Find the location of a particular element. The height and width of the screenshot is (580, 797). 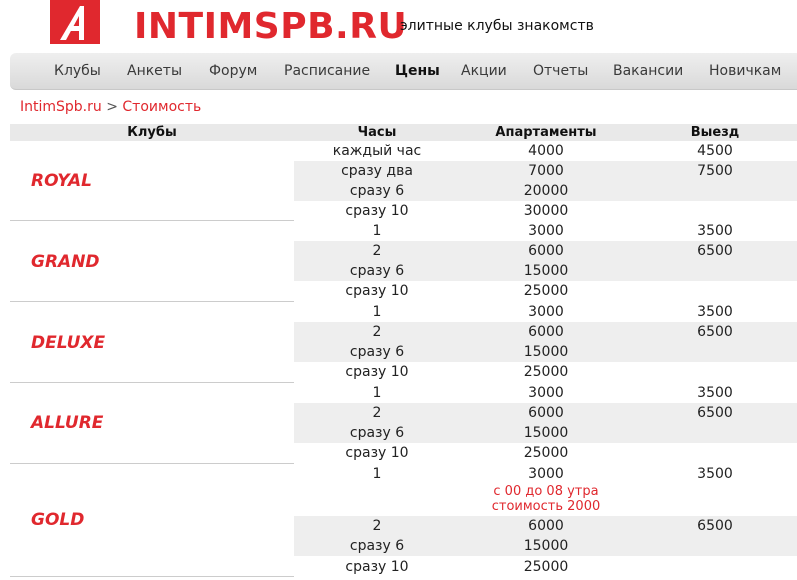

nav-item-clubs: Клубы is located at coordinates (77, 71).